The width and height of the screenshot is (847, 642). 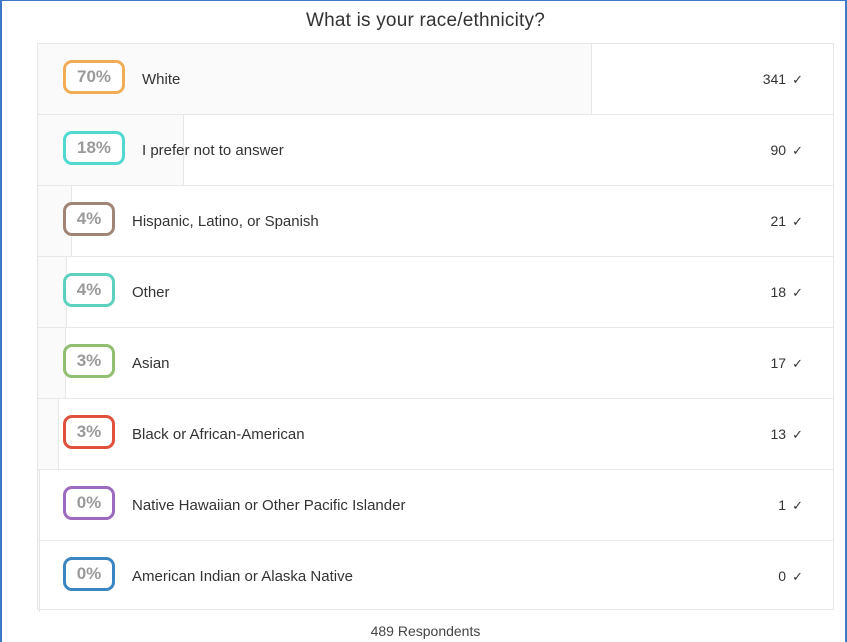 I want to click on count-value: 0, so click(x=782, y=576).